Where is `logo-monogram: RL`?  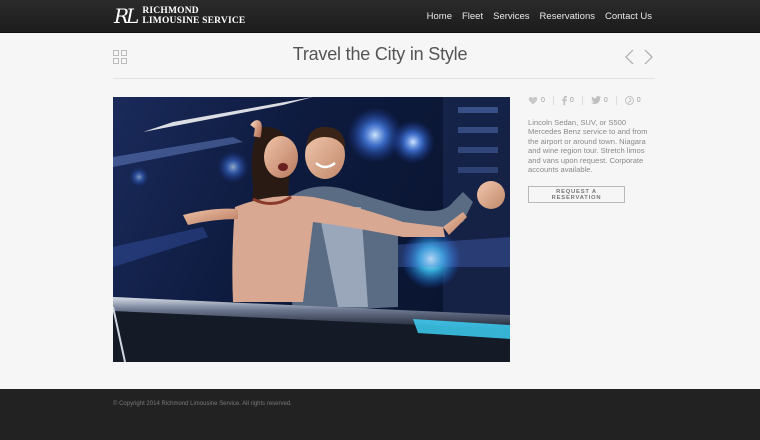
logo-monogram: RL is located at coordinates (126, 16).